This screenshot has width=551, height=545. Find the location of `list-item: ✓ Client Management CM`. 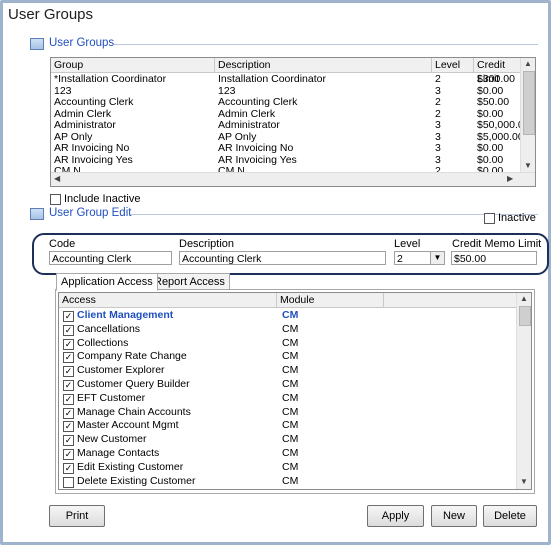

list-item: ✓ Client Management CM is located at coordinates (288, 316).